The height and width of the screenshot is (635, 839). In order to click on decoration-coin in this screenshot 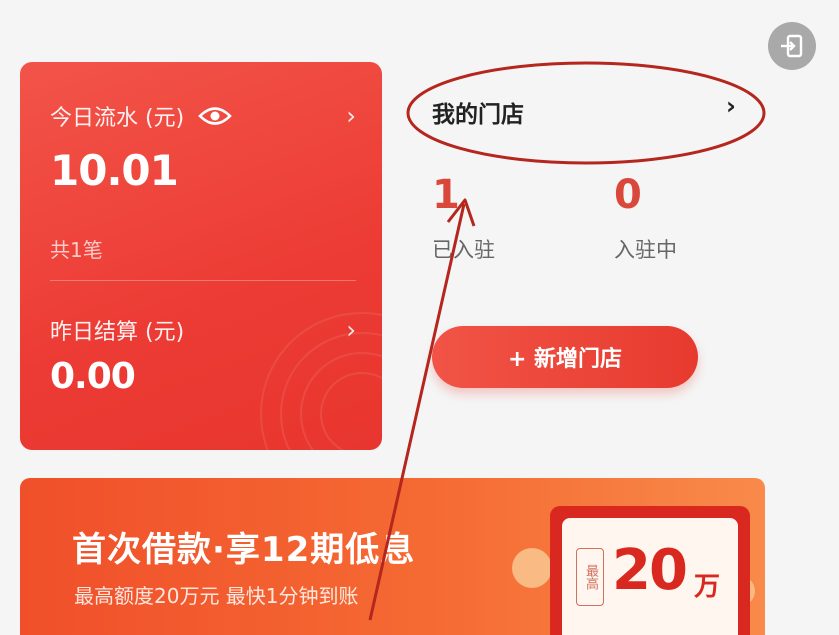, I will do `click(532, 568)`.